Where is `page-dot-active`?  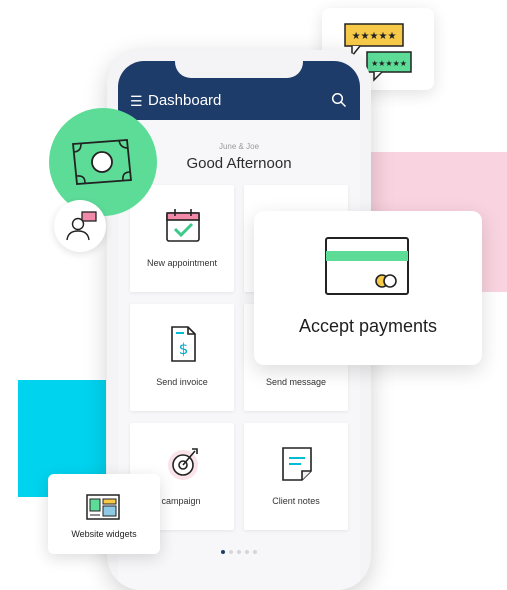 page-dot-active is located at coordinates (223, 552).